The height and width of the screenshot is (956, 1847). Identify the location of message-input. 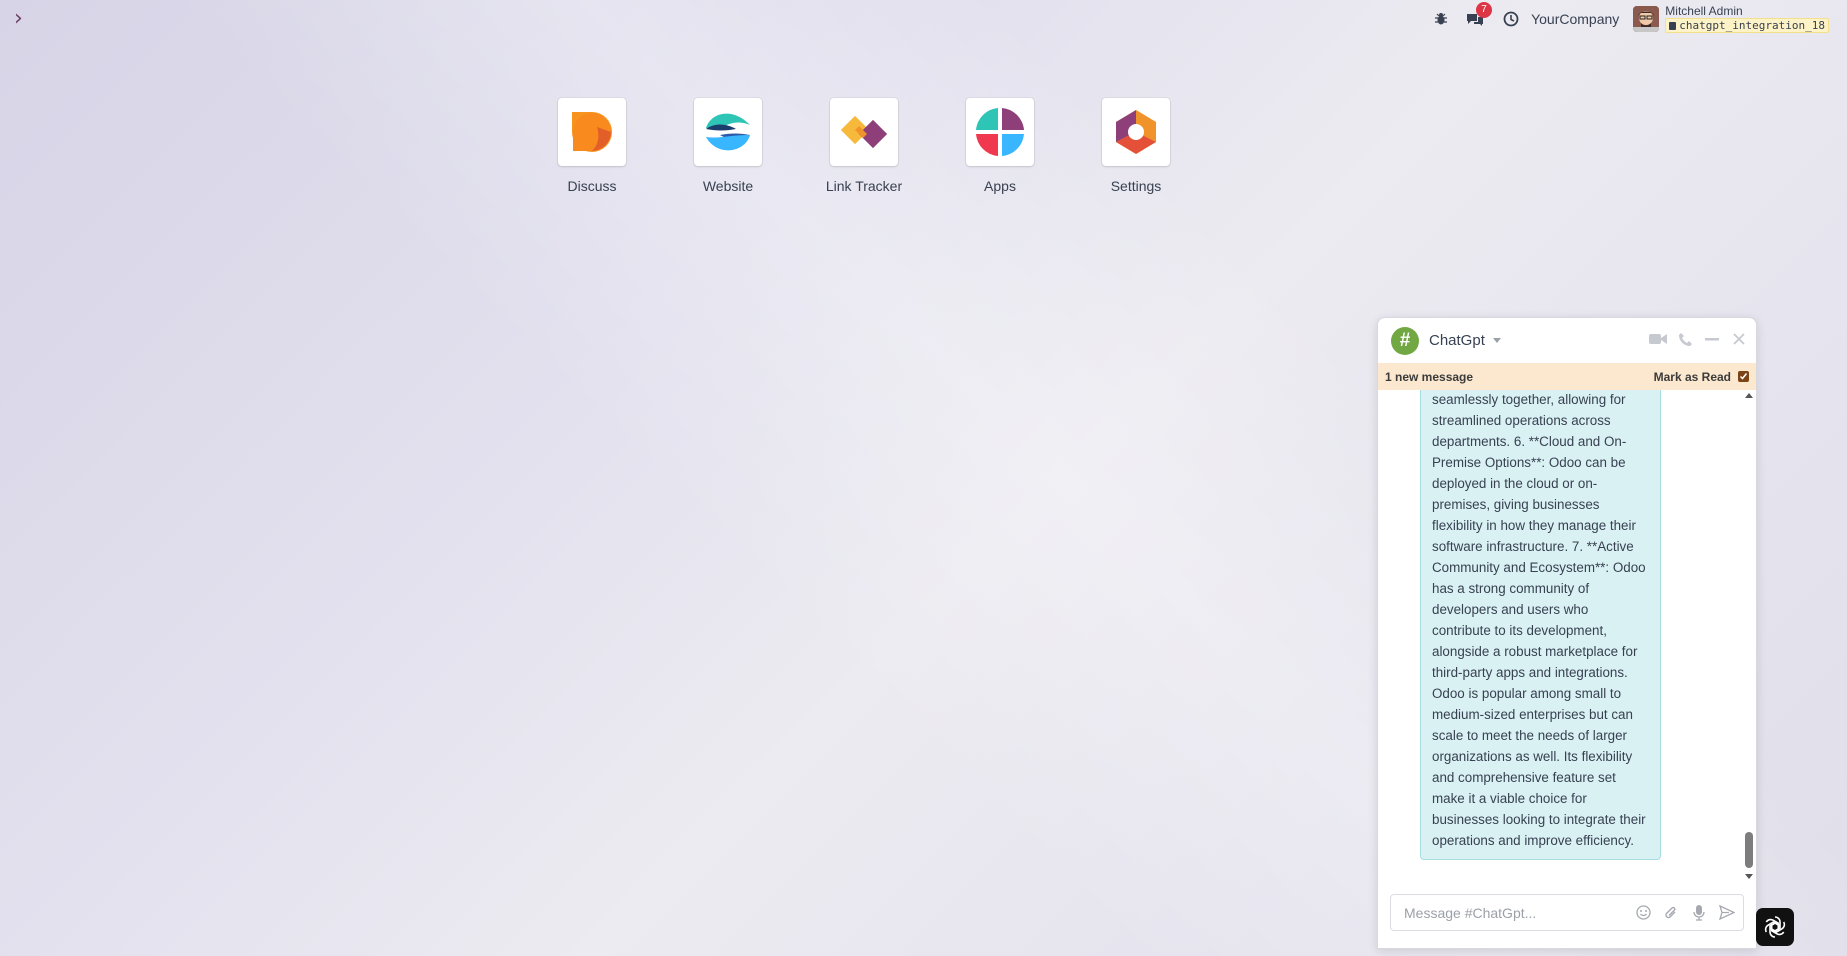
(1513, 912).